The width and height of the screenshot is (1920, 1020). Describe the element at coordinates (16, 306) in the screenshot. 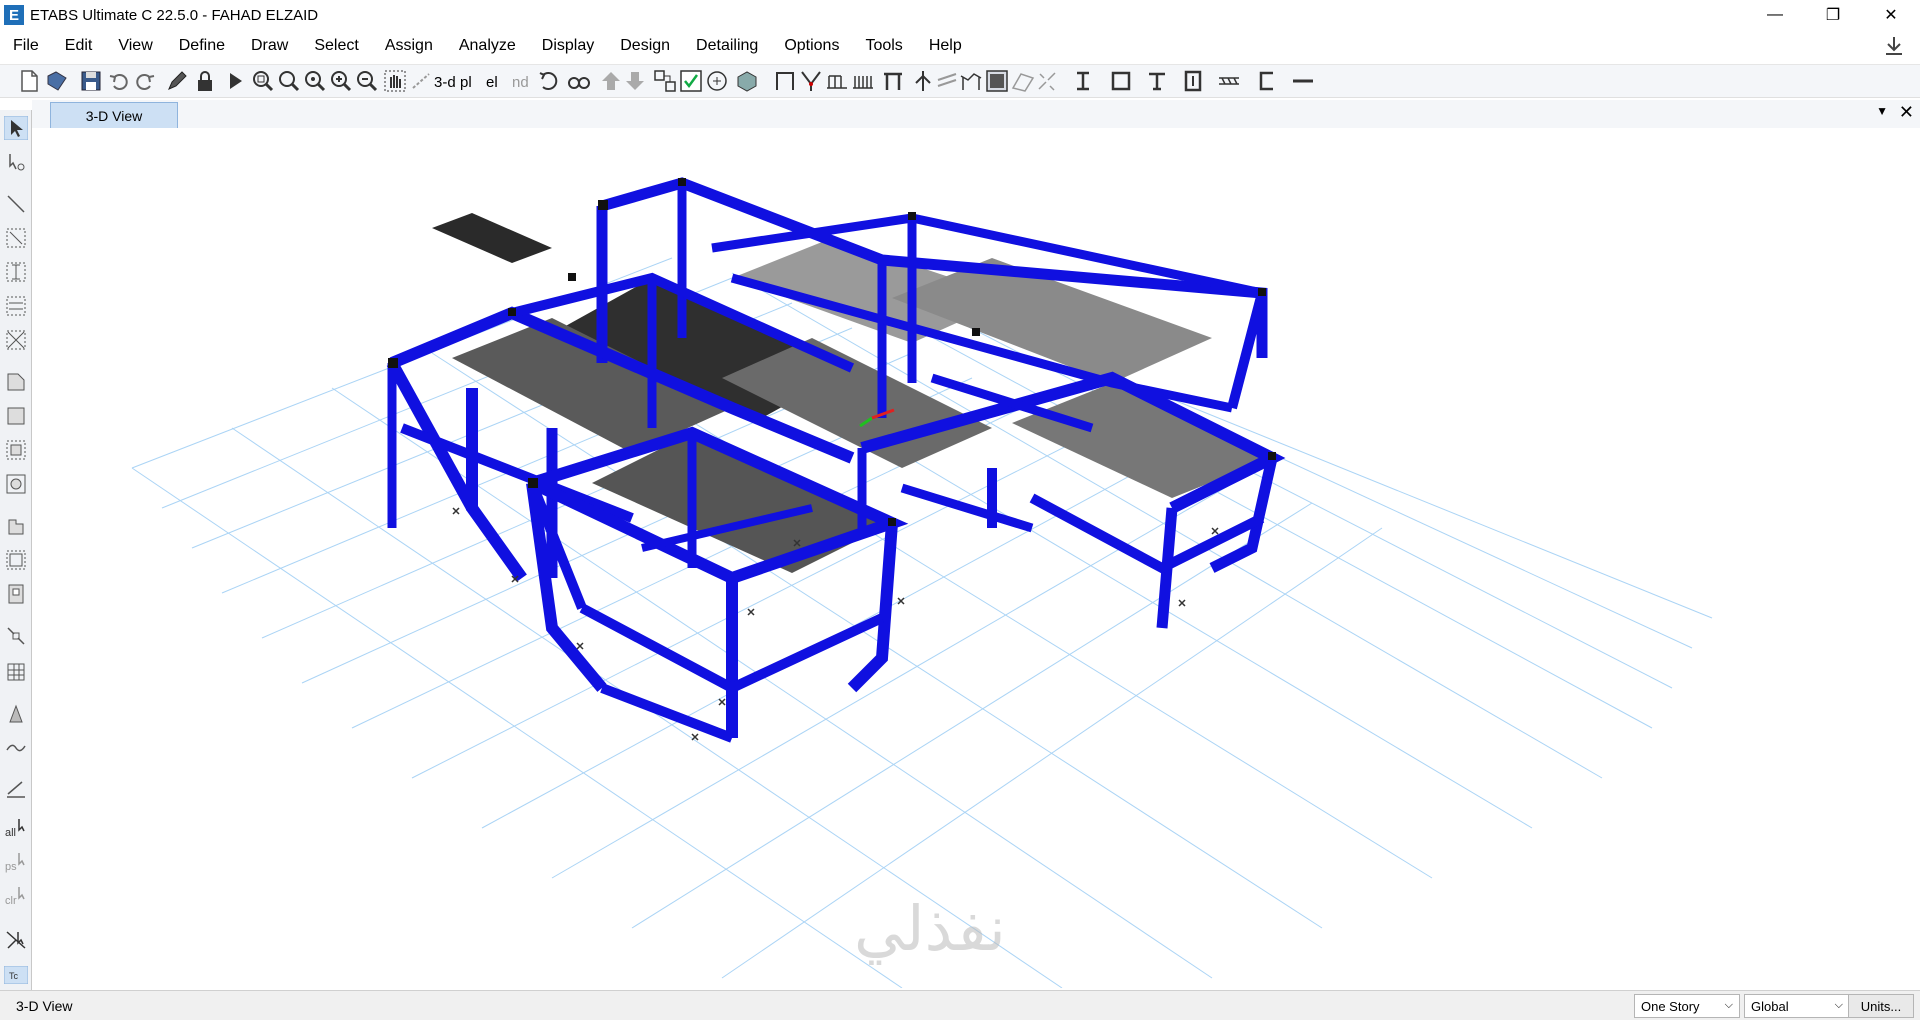

I see `draw-beam-region-icon` at that location.